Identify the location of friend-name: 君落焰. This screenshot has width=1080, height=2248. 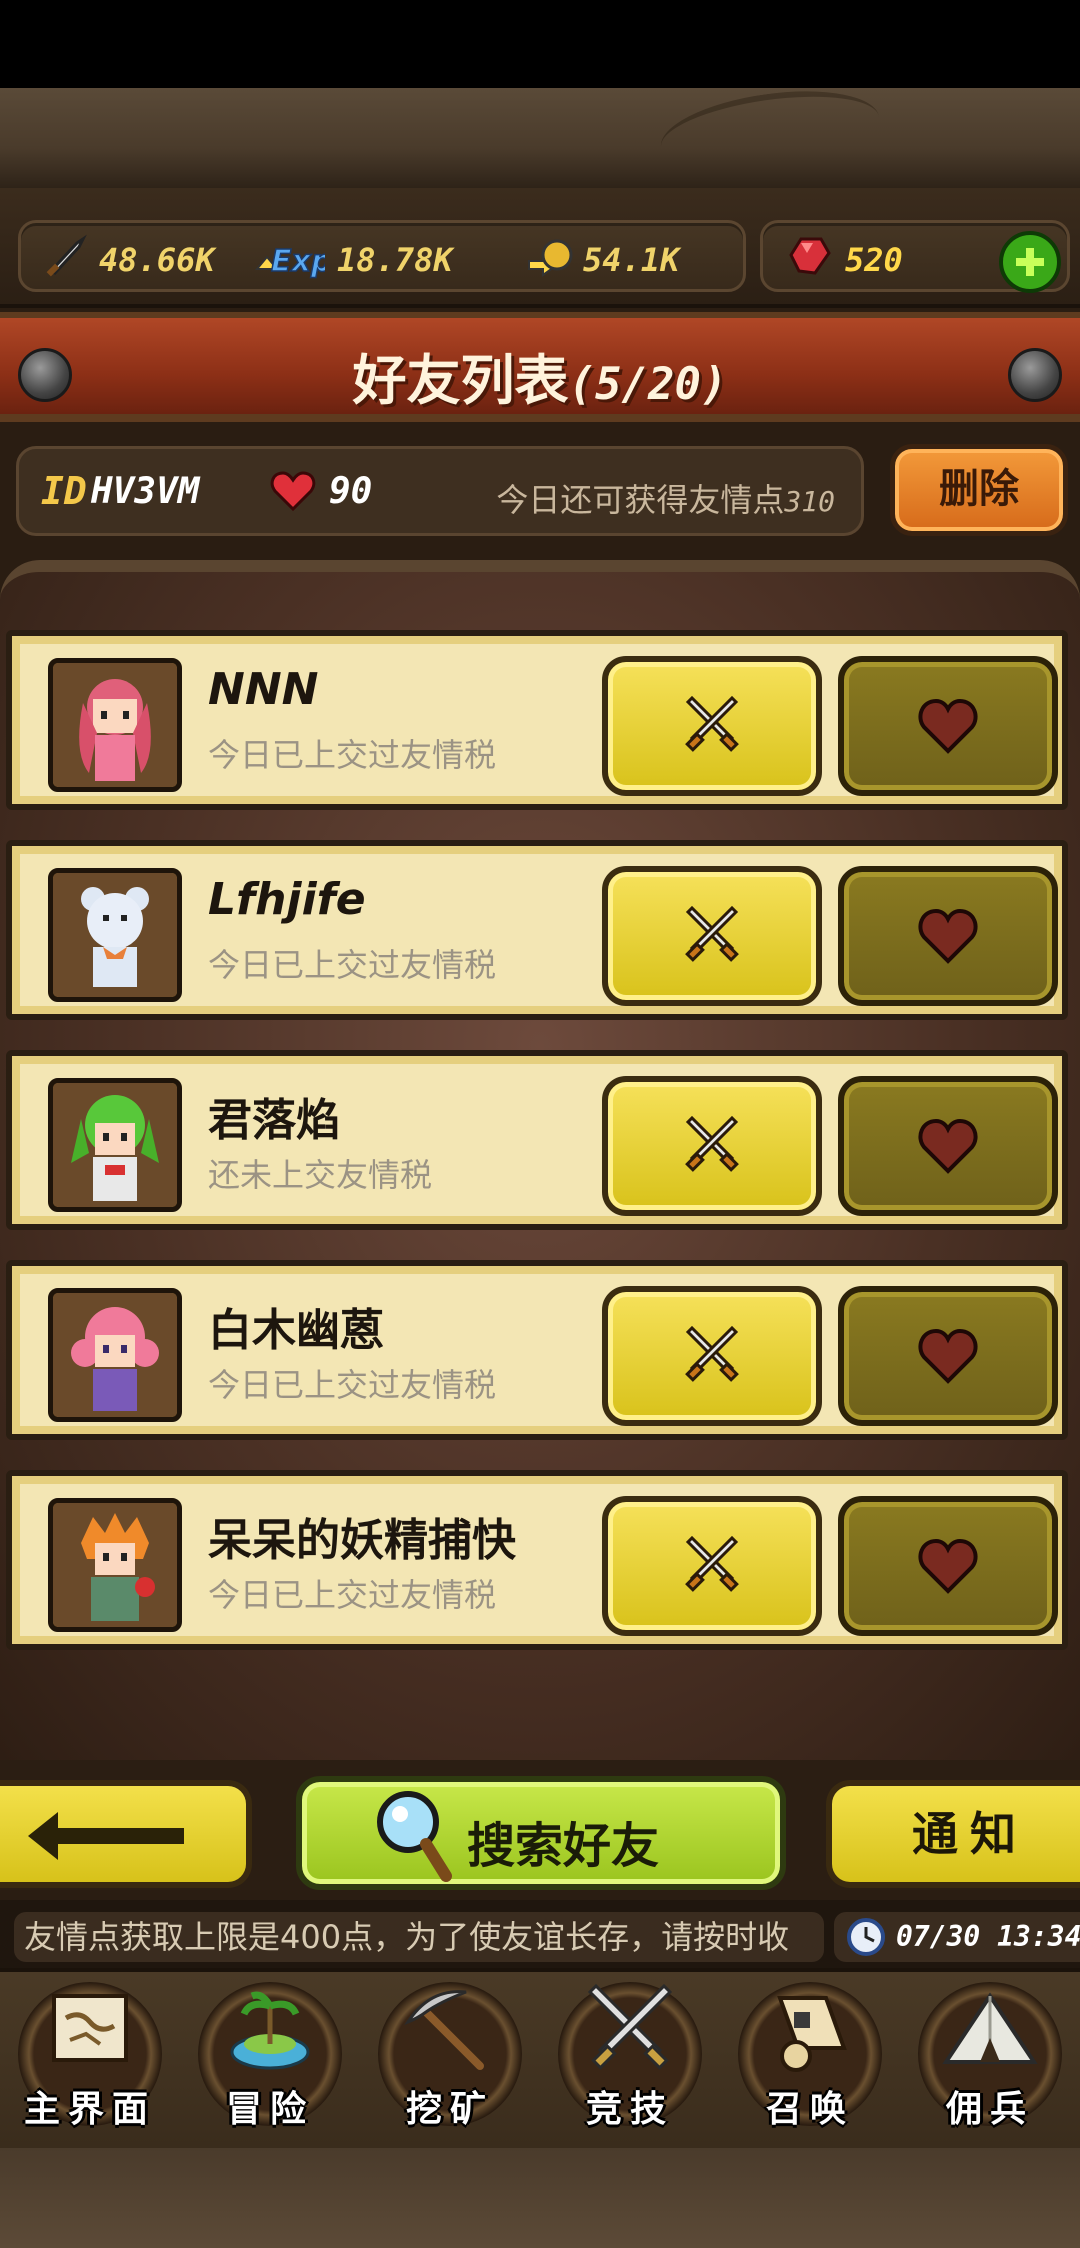
(274, 1120).